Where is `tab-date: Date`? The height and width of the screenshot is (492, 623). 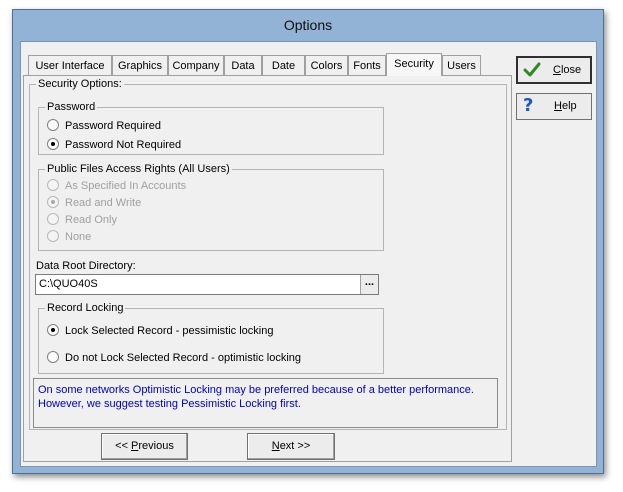 tab-date: Date is located at coordinates (283, 65).